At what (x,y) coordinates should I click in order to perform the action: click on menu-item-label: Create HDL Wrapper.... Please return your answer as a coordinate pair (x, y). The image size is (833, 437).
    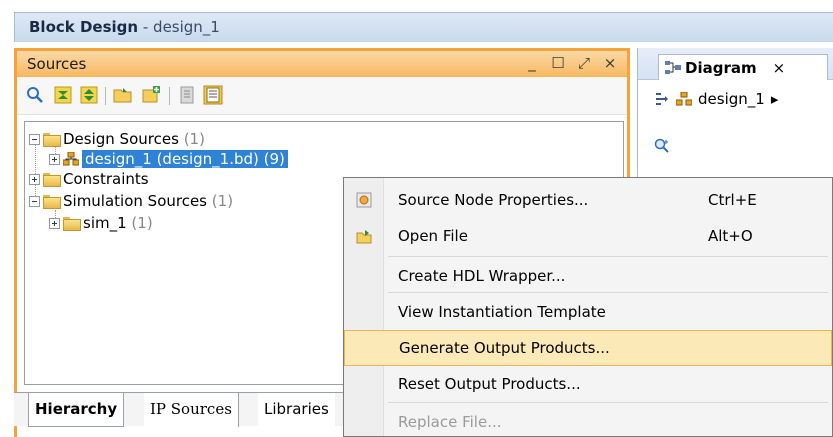
    Looking at the image, I should click on (482, 276).